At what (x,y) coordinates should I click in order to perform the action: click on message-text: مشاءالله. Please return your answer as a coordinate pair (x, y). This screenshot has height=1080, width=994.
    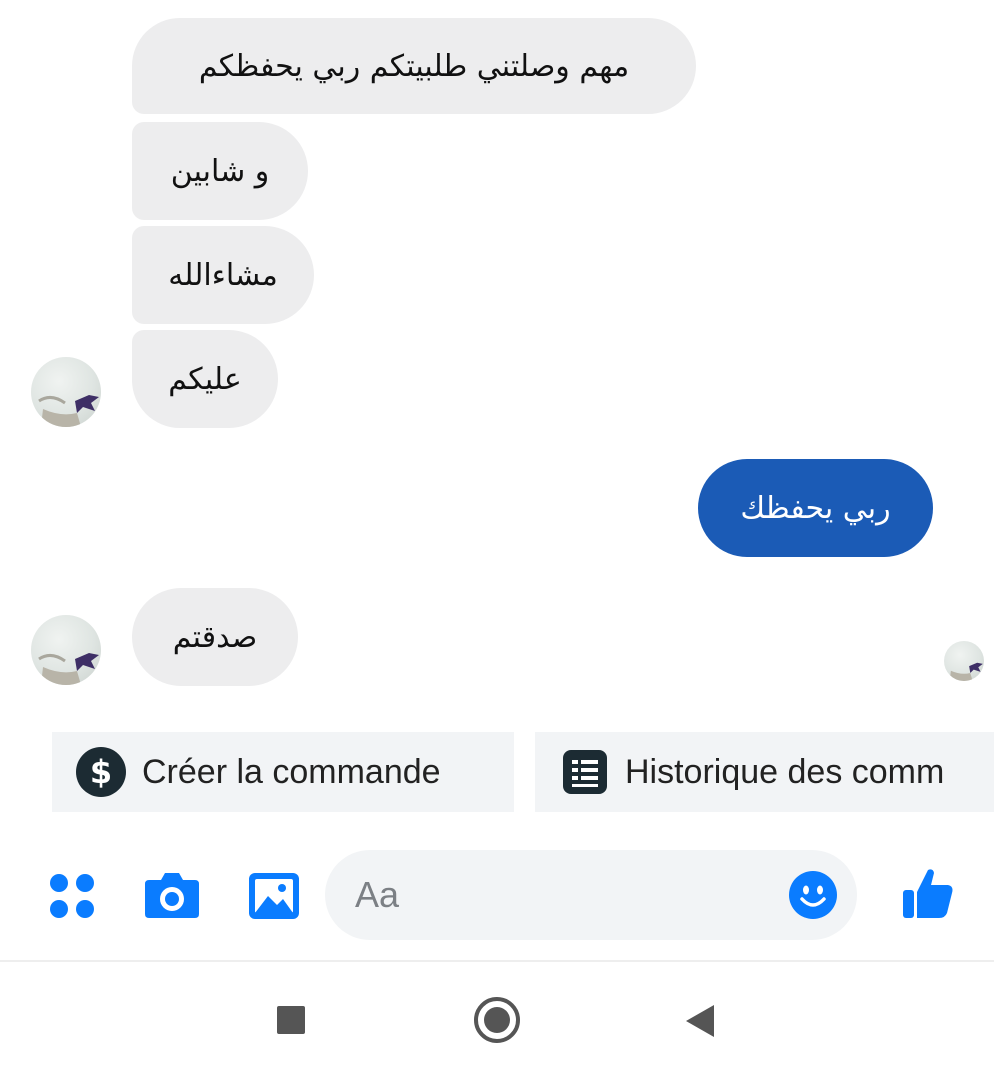
    Looking at the image, I should click on (223, 275).